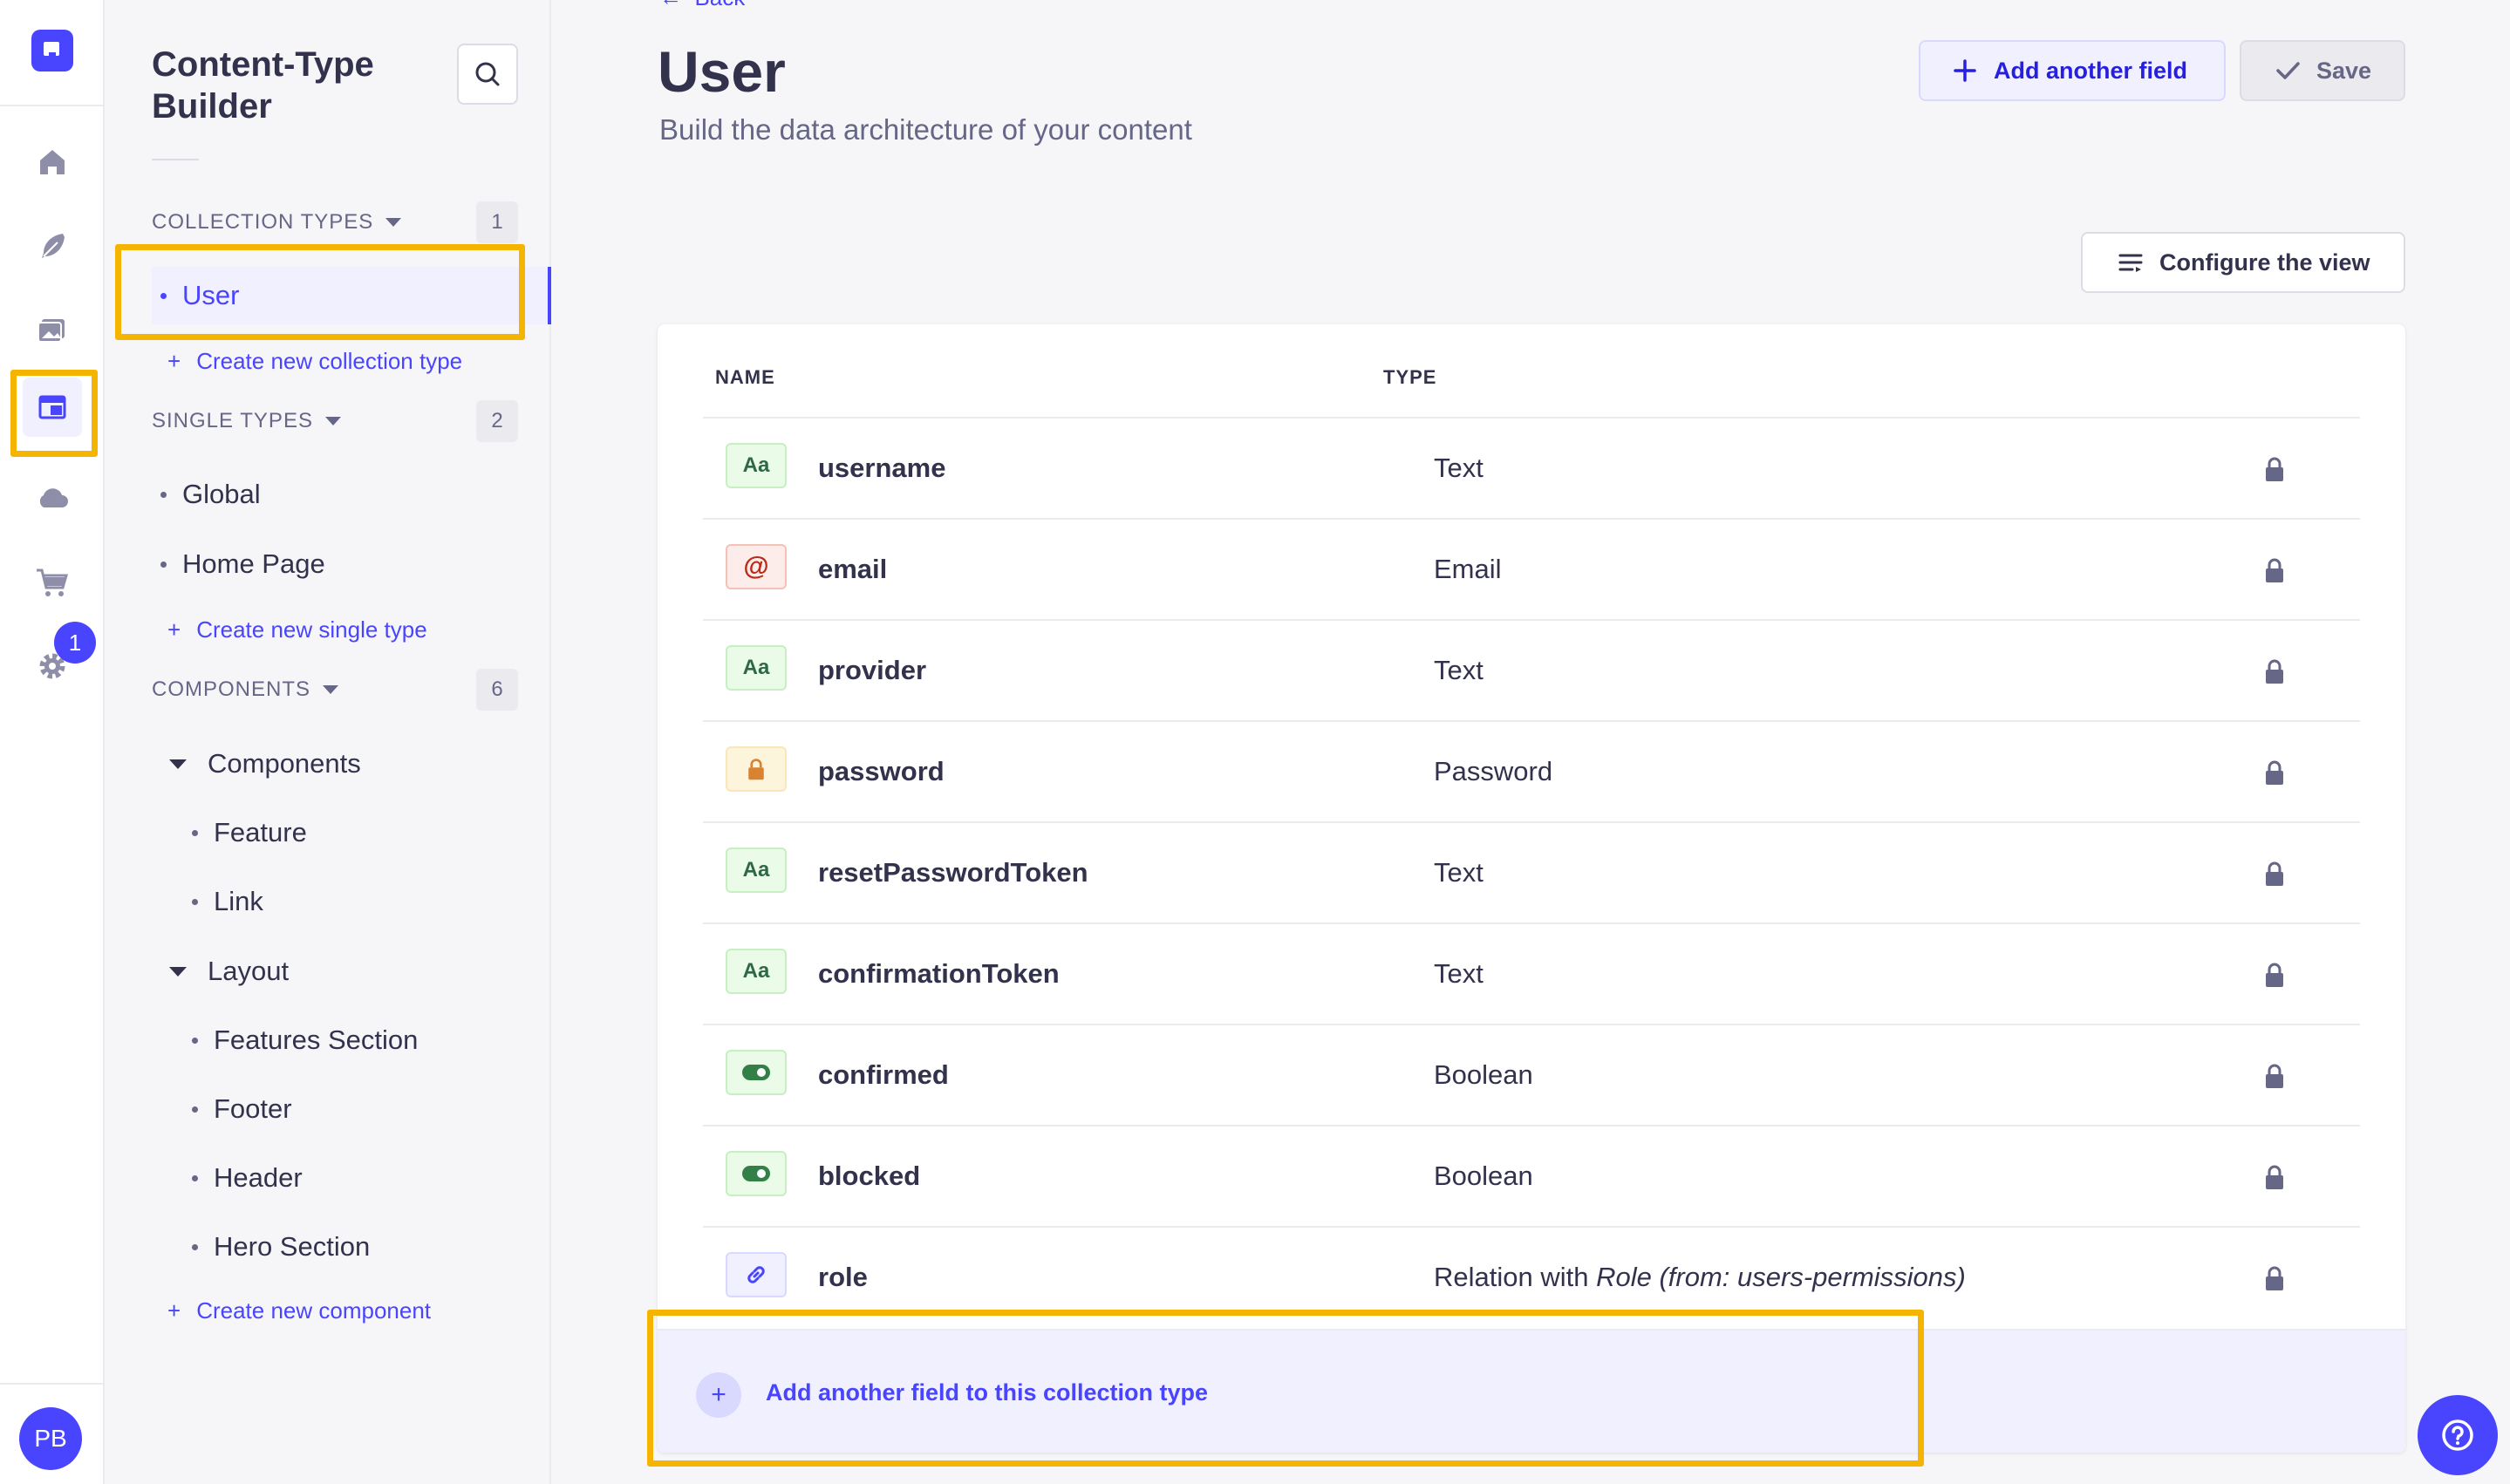  What do you see at coordinates (175, 159) in the screenshot?
I see `subnav-divider` at bounding box center [175, 159].